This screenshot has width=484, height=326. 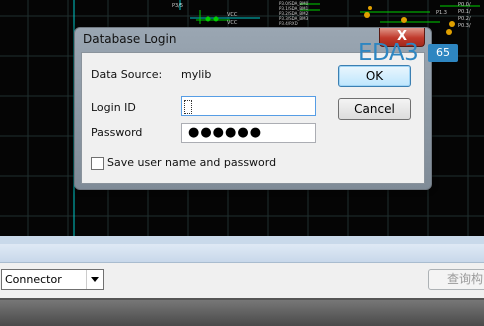 I want to click on password-value: ●●●●●●, so click(x=225, y=132).